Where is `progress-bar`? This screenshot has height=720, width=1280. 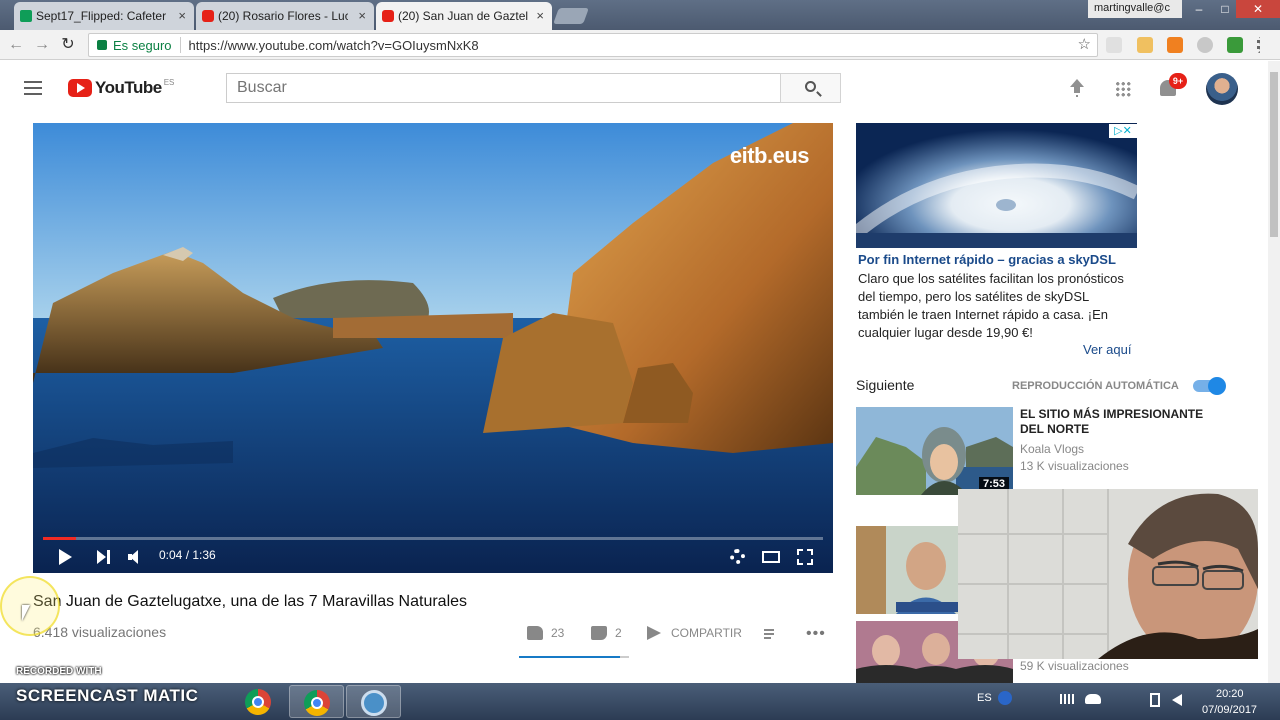
progress-bar is located at coordinates (433, 538).